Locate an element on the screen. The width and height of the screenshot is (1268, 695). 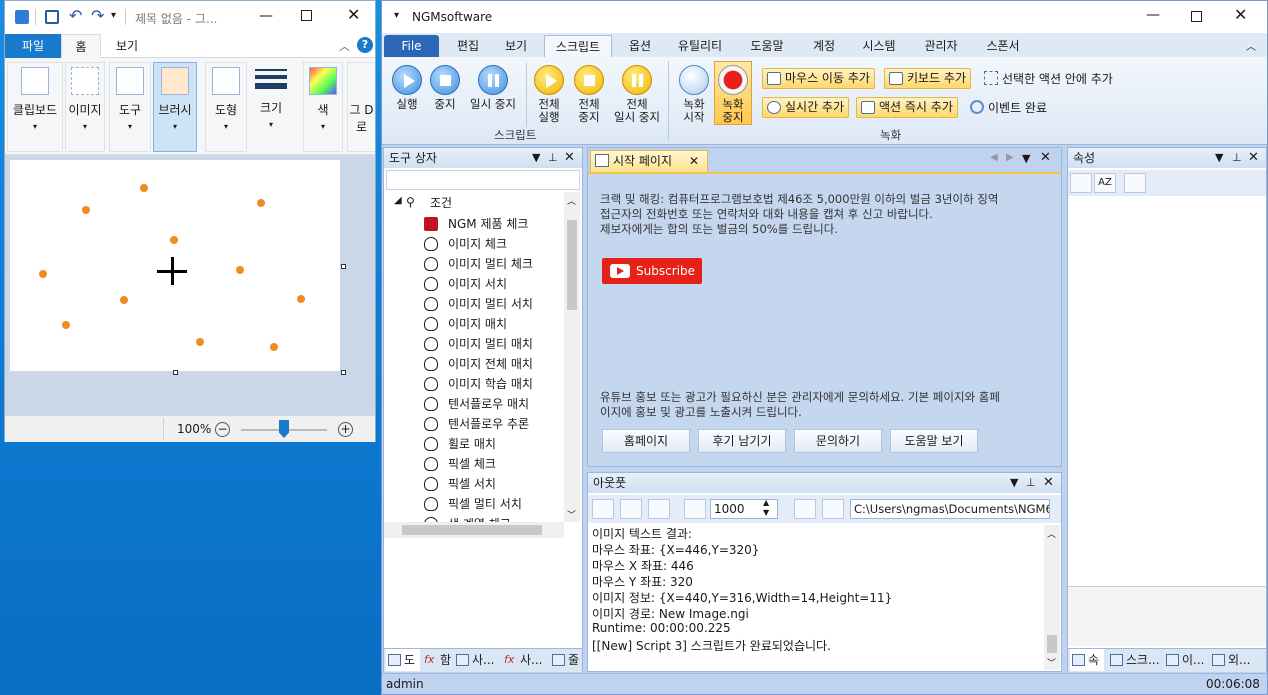
output-vscrollbar: ︿ ﹀ is located at coordinates (1052, 597).